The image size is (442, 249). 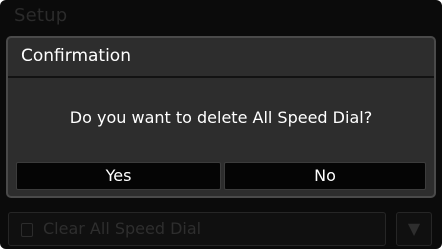 What do you see at coordinates (27, 230) in the screenshot?
I see `trash-icon` at bounding box center [27, 230].